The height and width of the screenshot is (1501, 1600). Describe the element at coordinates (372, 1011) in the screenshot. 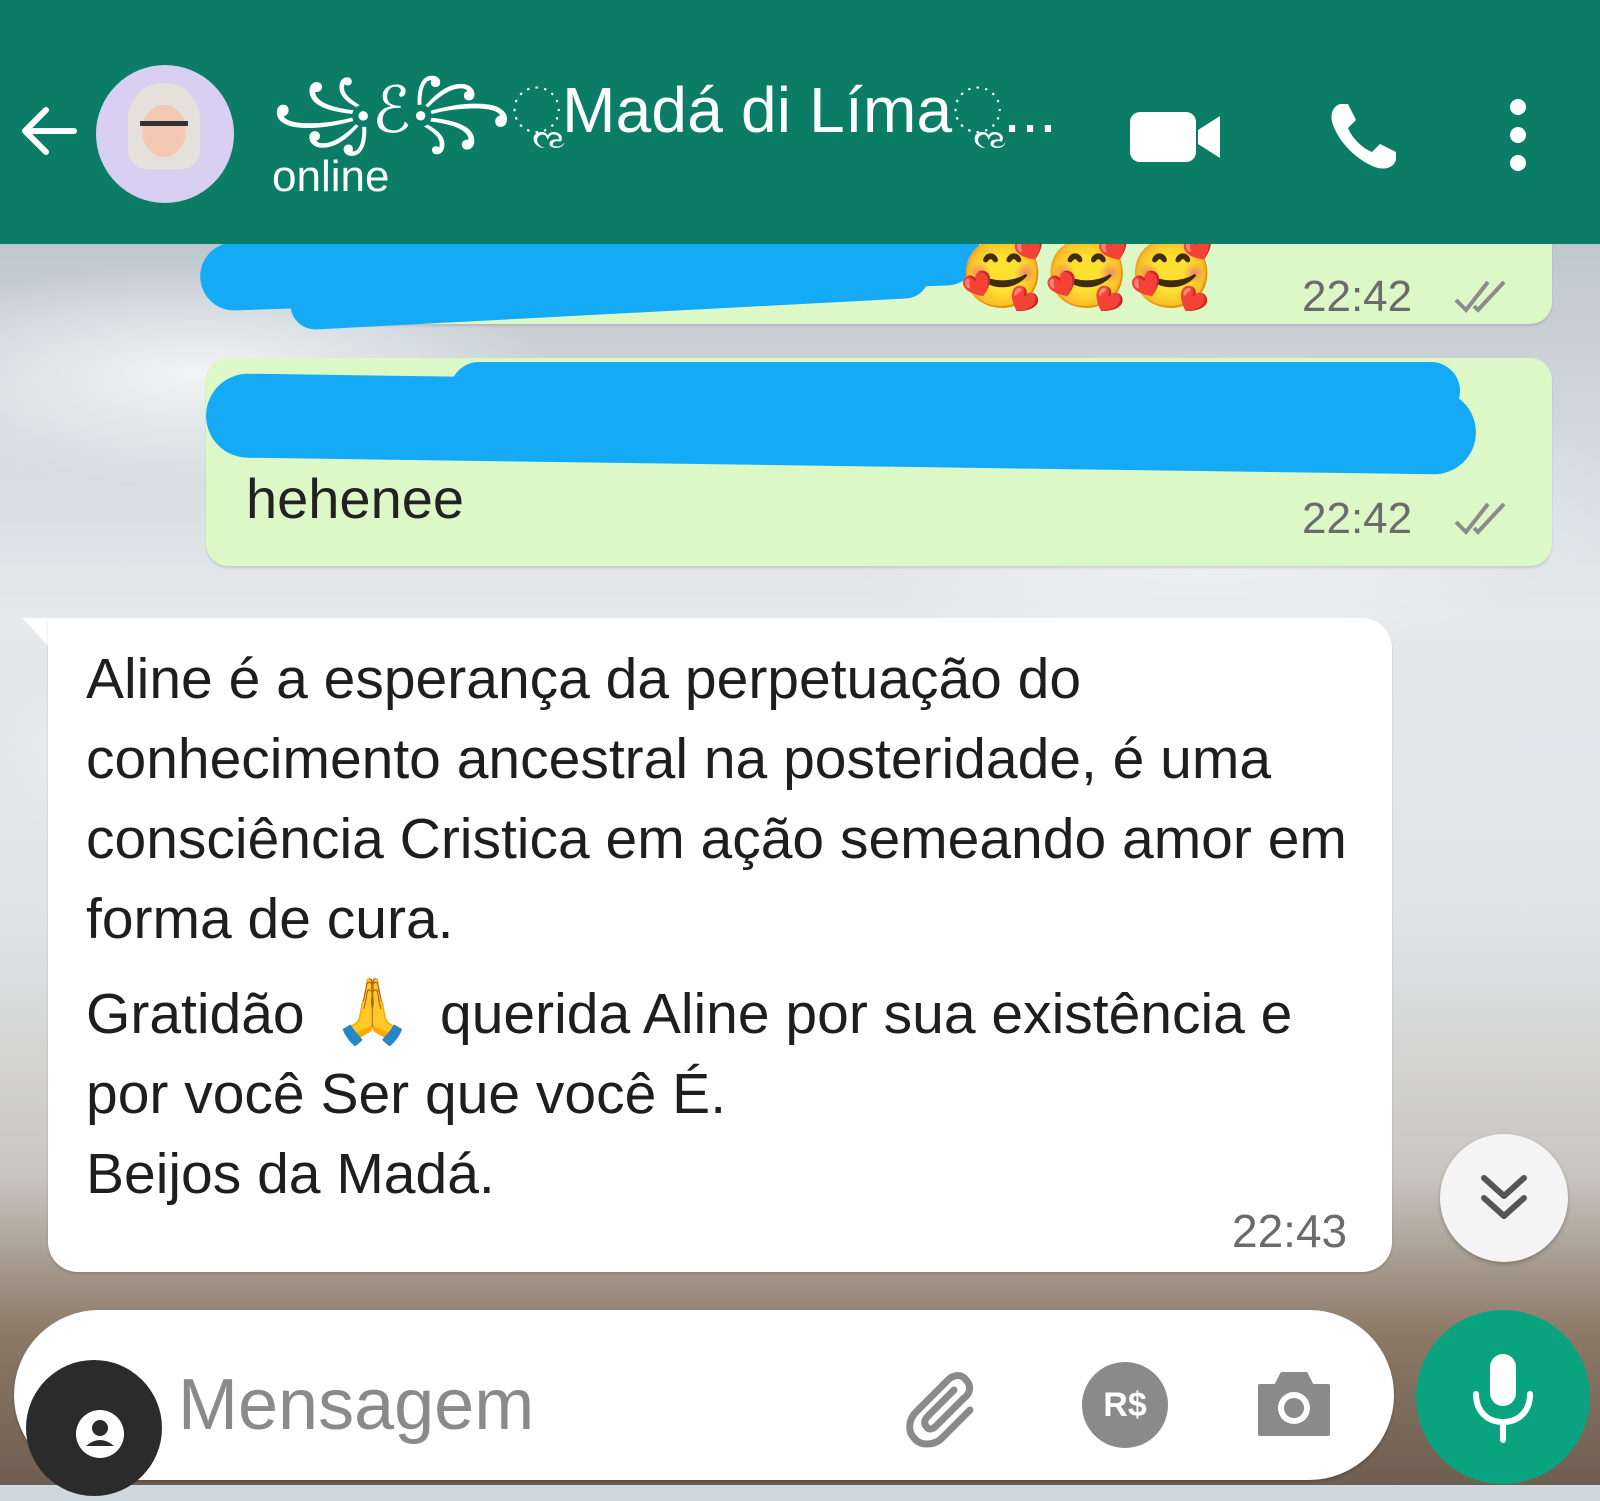

I see `praying-hands-emoji: 🙏` at that location.